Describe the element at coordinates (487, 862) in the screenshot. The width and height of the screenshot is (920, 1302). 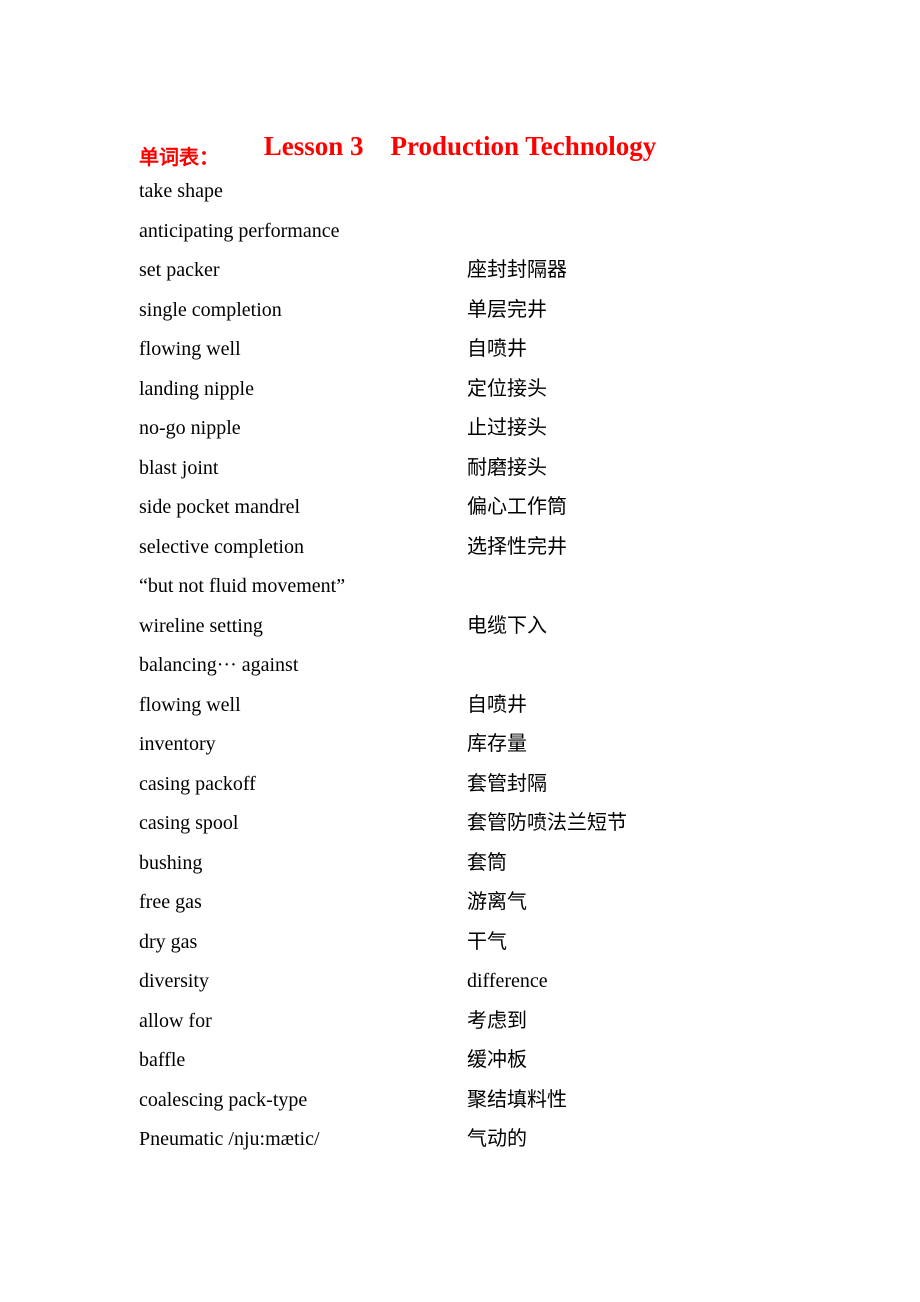
I see `vocab-definition: 套筒` at that location.